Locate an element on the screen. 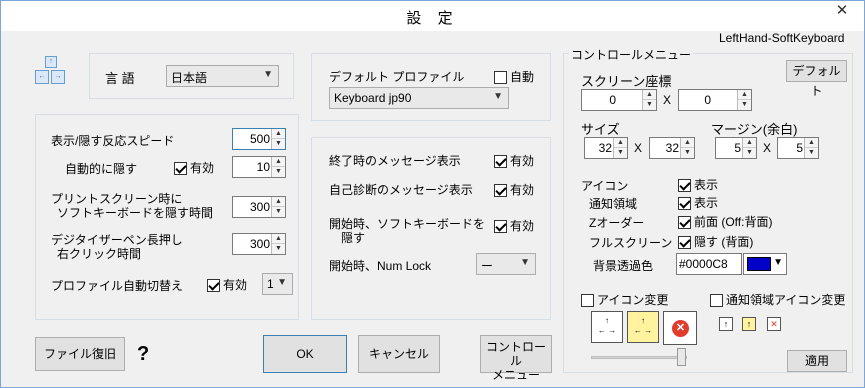 This screenshot has height=388, width=865. printscreen-value: 300 is located at coordinates (259, 207).